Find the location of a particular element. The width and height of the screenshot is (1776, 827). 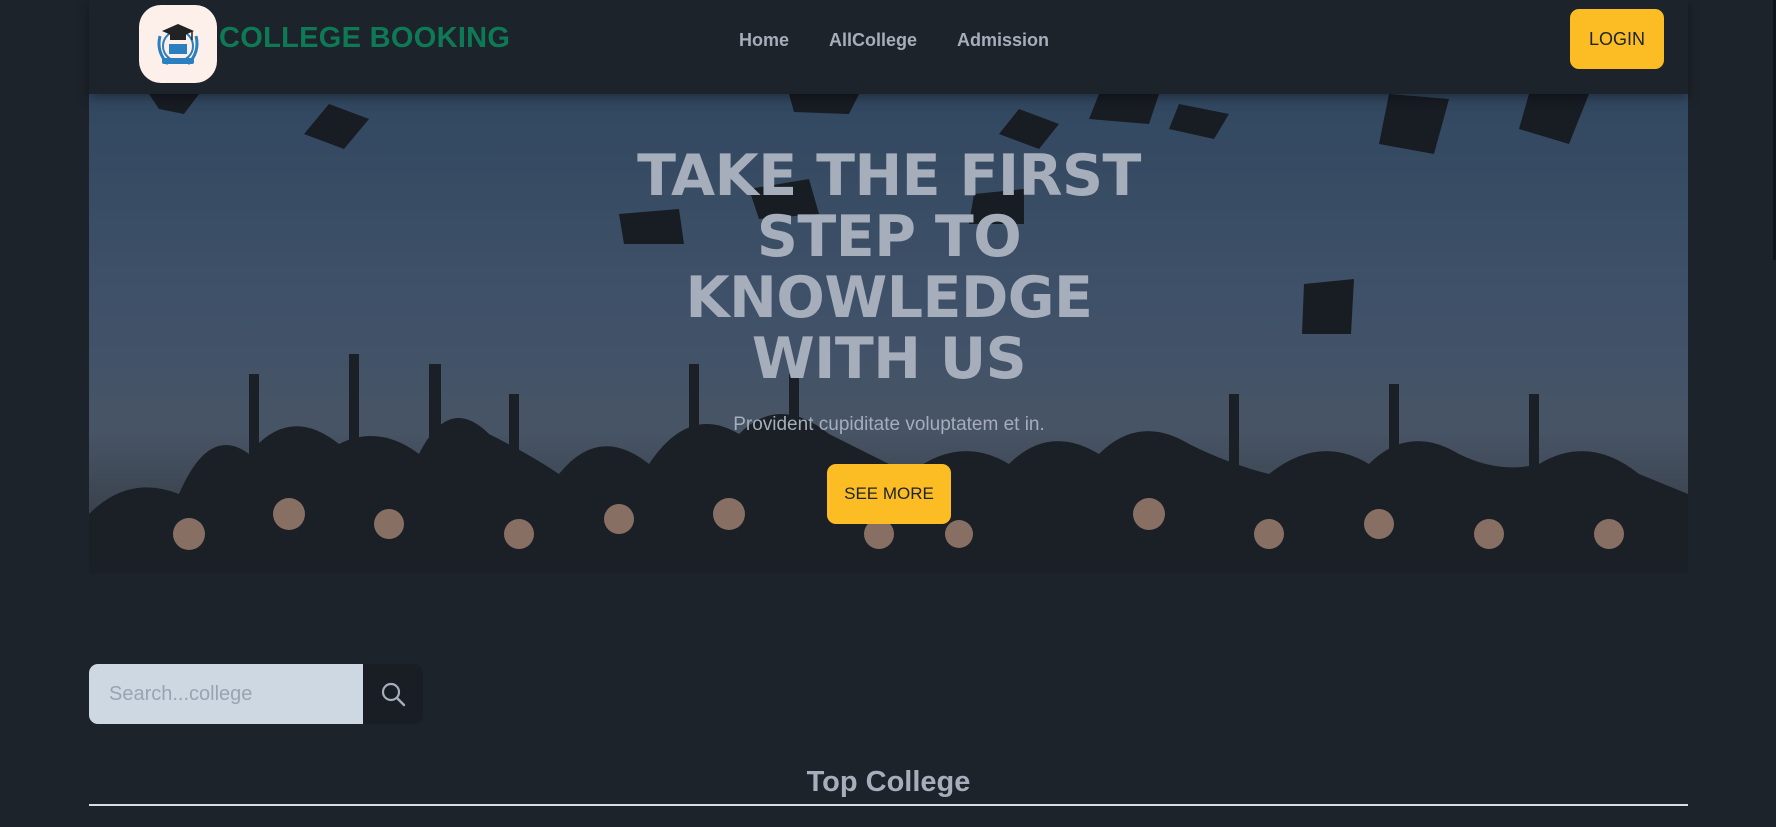

logo is located at coordinates (178, 44).